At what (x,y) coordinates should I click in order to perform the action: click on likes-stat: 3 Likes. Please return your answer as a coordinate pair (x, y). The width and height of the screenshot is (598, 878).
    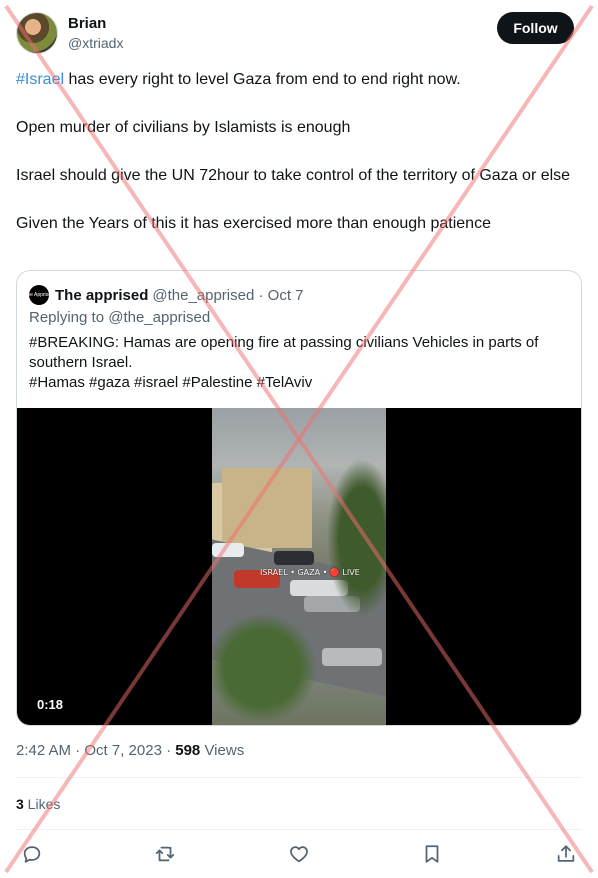
    Looking at the image, I should click on (38, 804).